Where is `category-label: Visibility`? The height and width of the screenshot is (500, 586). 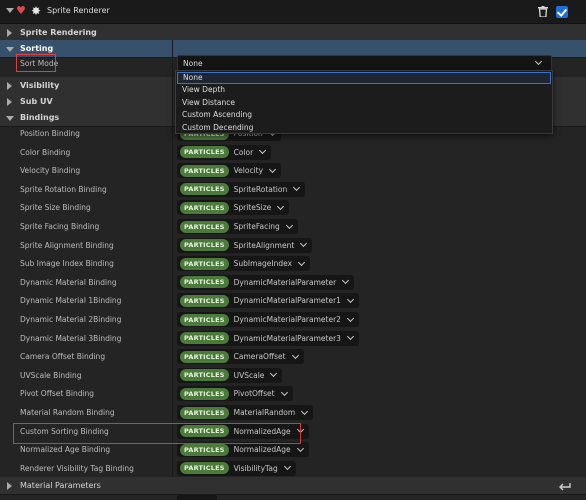 category-label: Visibility is located at coordinates (40, 85).